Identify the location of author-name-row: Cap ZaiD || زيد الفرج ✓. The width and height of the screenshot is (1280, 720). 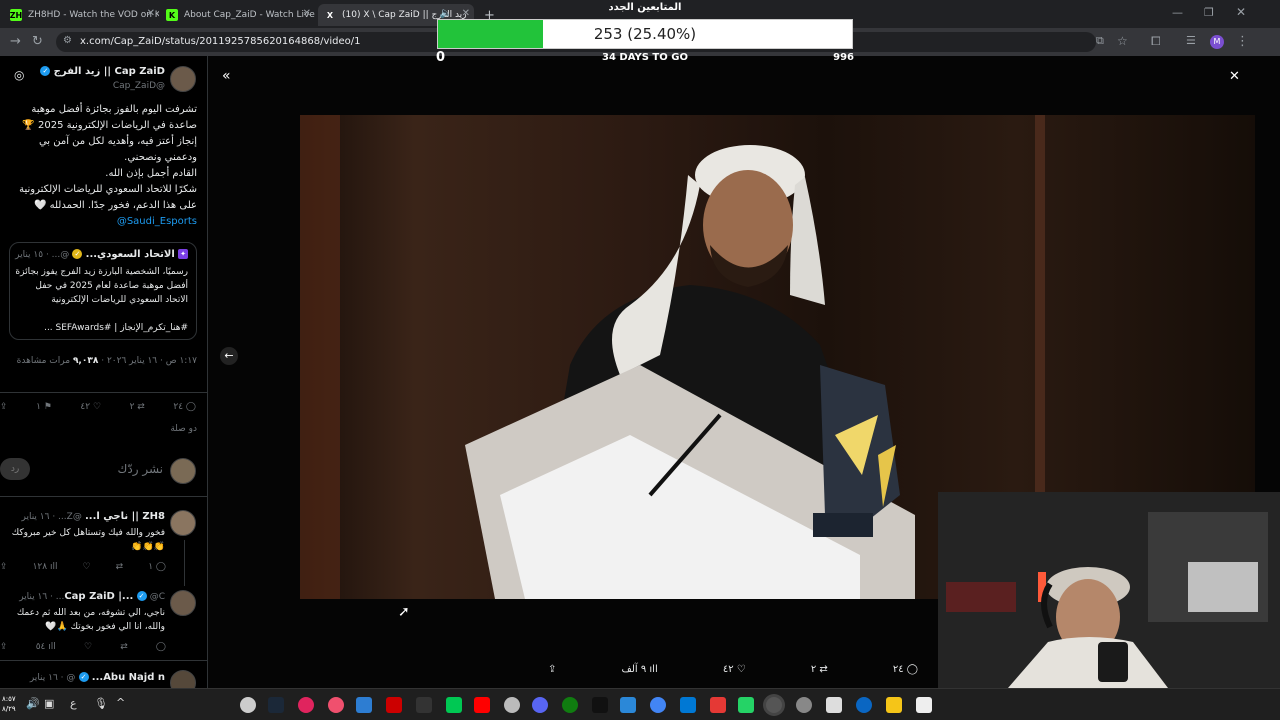
(102, 71).